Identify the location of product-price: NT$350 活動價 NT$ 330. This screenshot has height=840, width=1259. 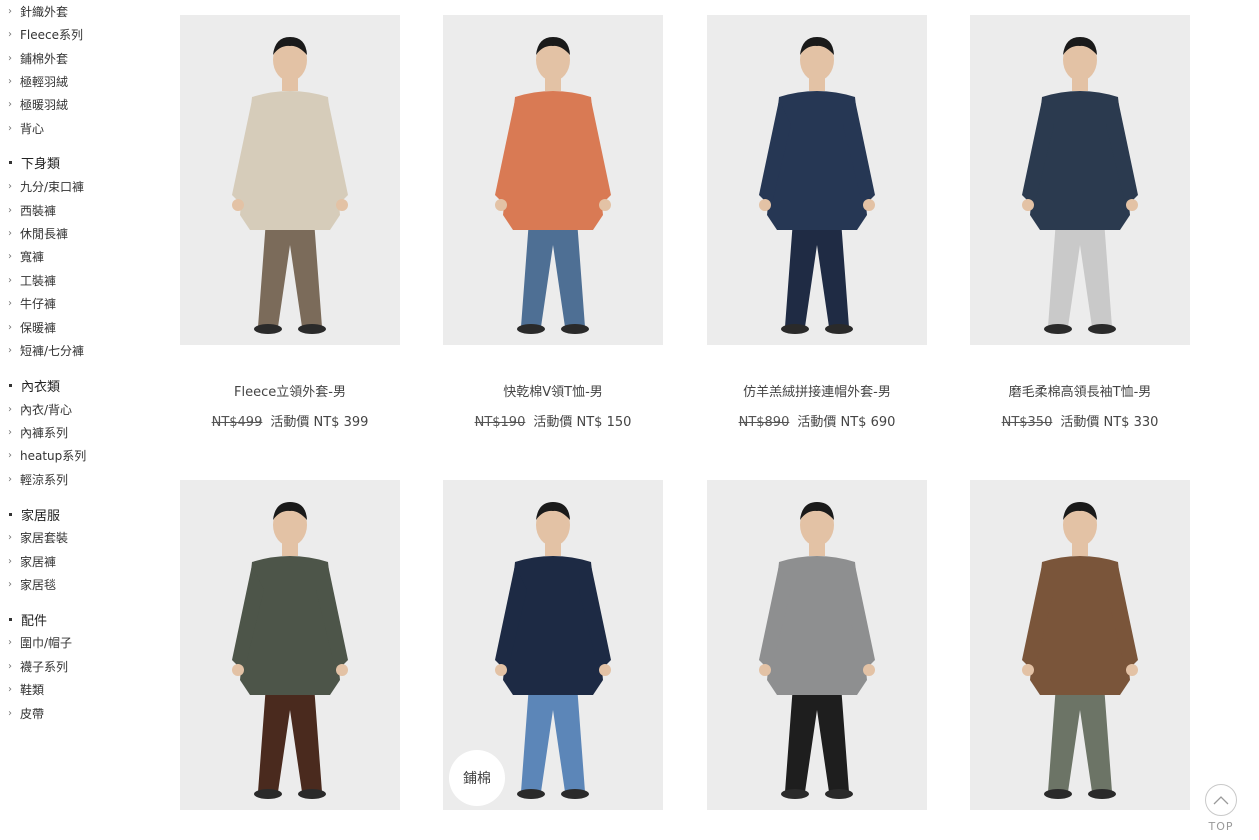
(1080, 420).